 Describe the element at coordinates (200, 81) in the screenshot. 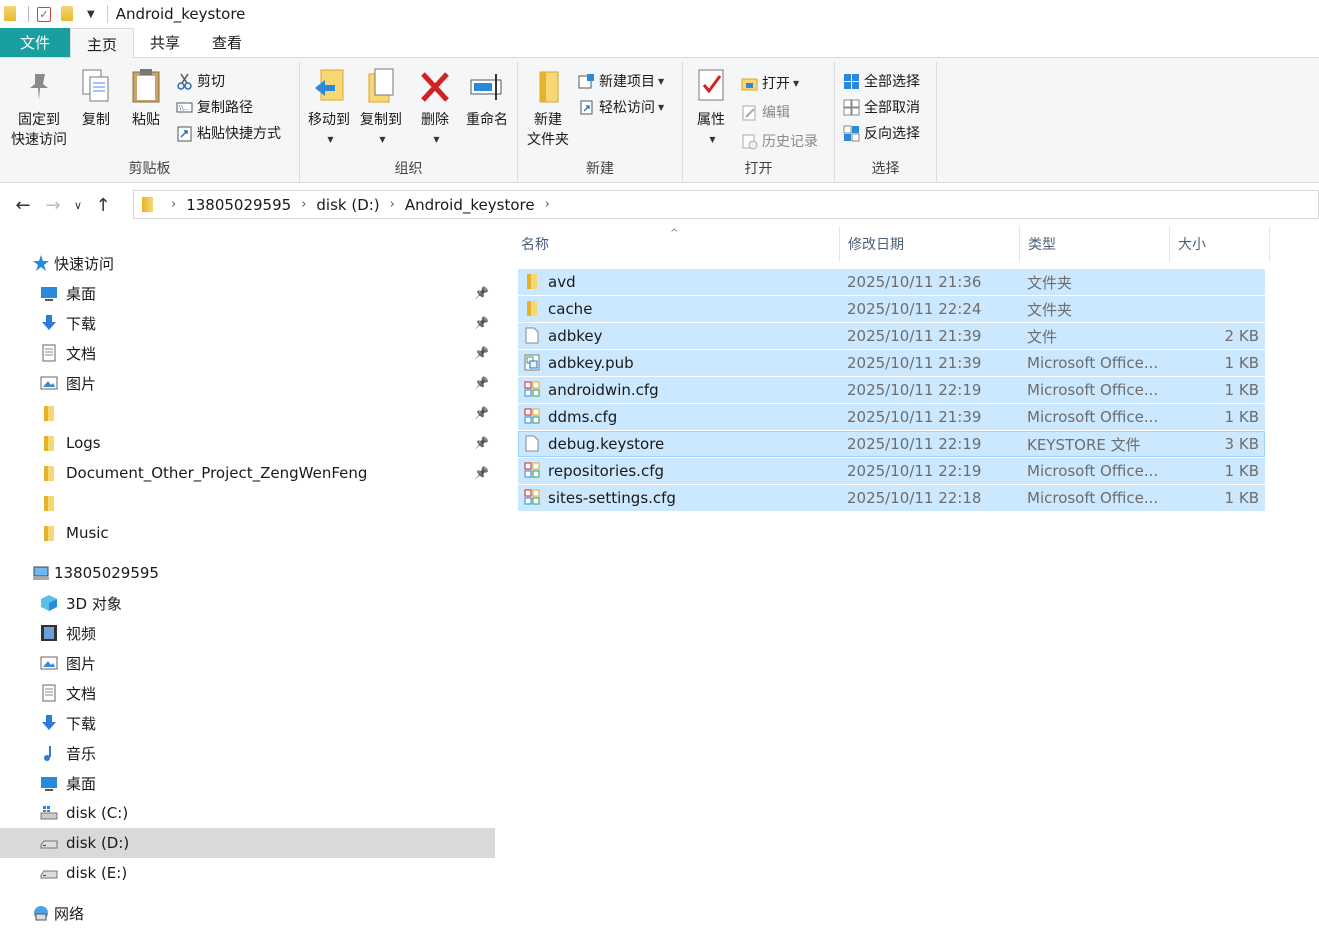

I see `cut-button: 剪切` at that location.